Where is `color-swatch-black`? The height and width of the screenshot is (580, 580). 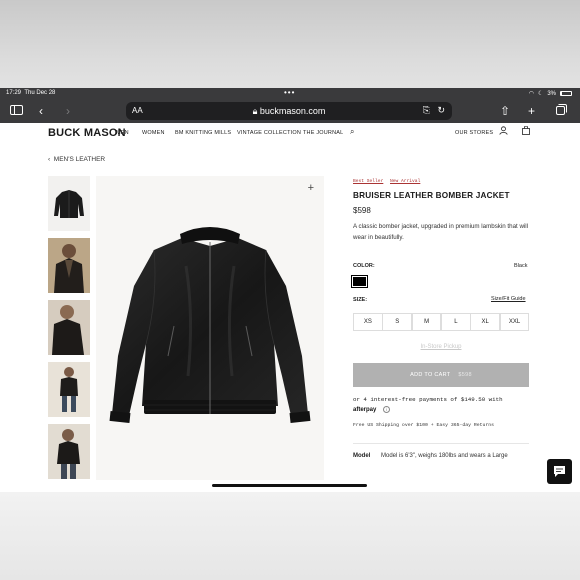
color-swatch-black is located at coordinates (359, 281).